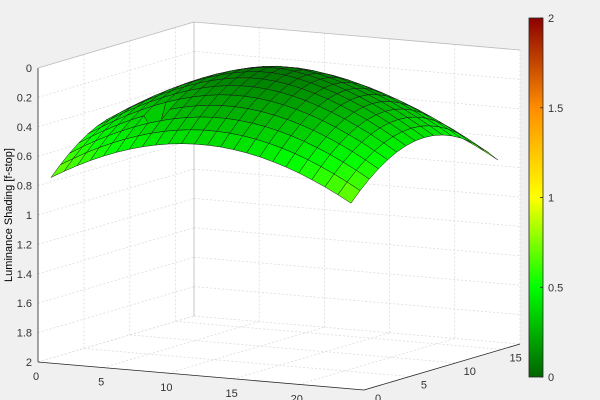 The height and width of the screenshot is (400, 600). I want to click on y-tick-label: 15, so click(515, 358).